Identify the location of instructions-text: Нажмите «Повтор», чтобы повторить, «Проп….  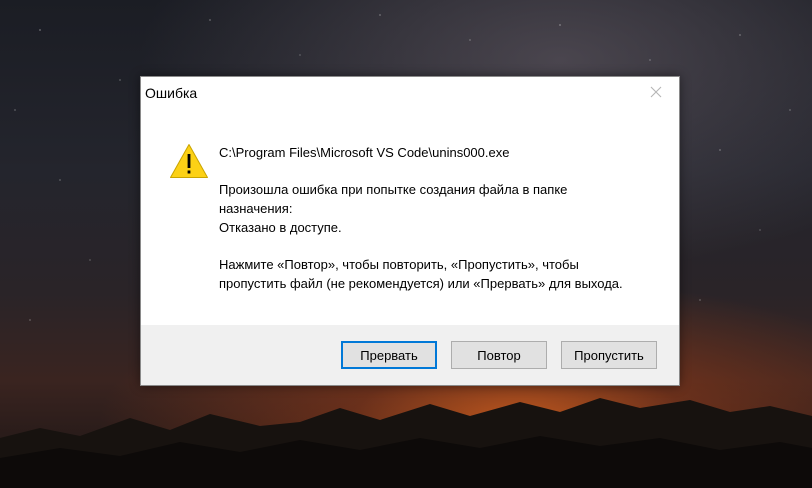
(421, 274).